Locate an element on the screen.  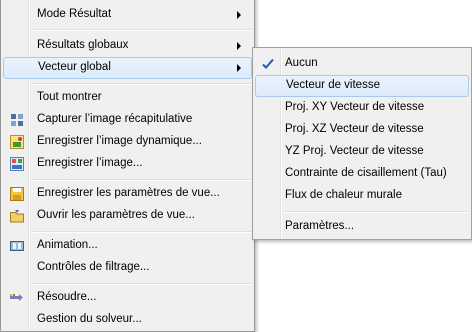
submenu-item-contrainte-cisaillement: Contrainte de cisaillement (Tau) is located at coordinates (362, 174).